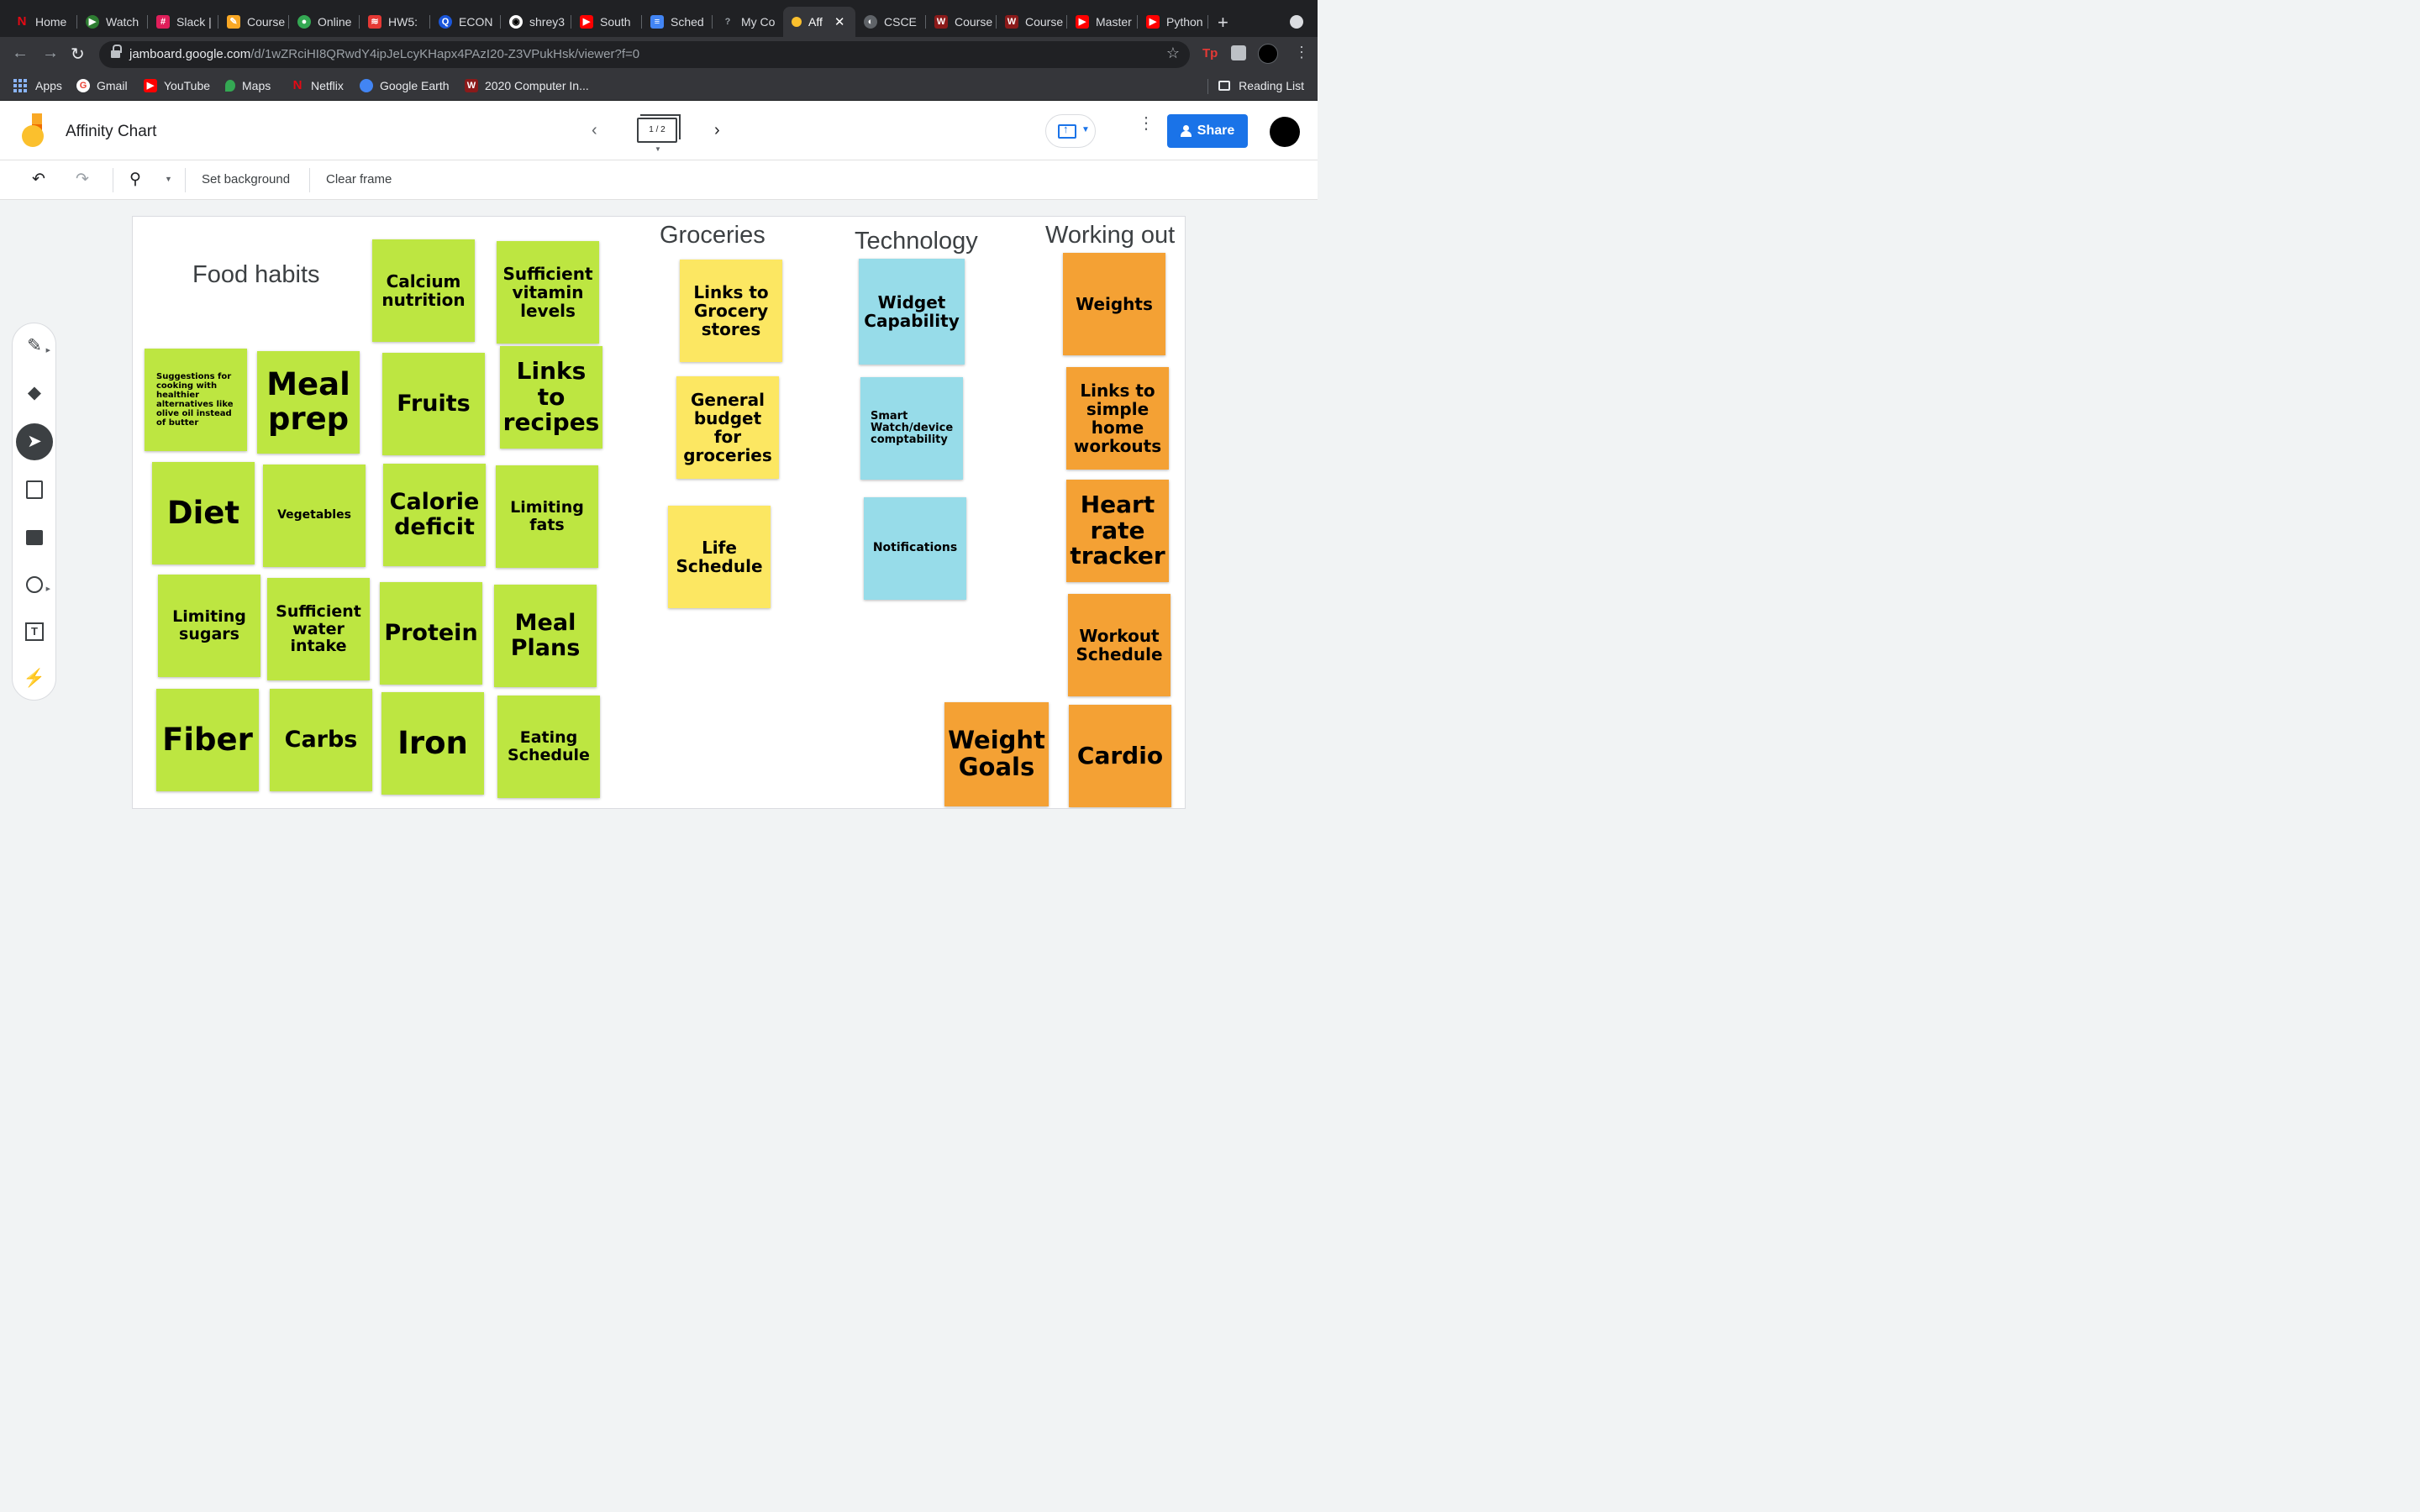 The image size is (2420, 1512). I want to click on close-icon: ✕, so click(840, 21).